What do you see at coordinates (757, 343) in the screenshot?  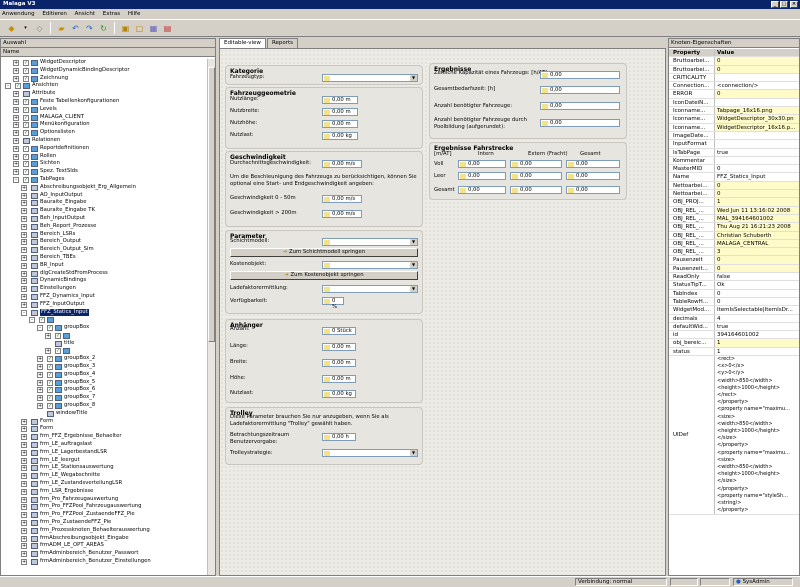 I see `property-value: 1` at bounding box center [757, 343].